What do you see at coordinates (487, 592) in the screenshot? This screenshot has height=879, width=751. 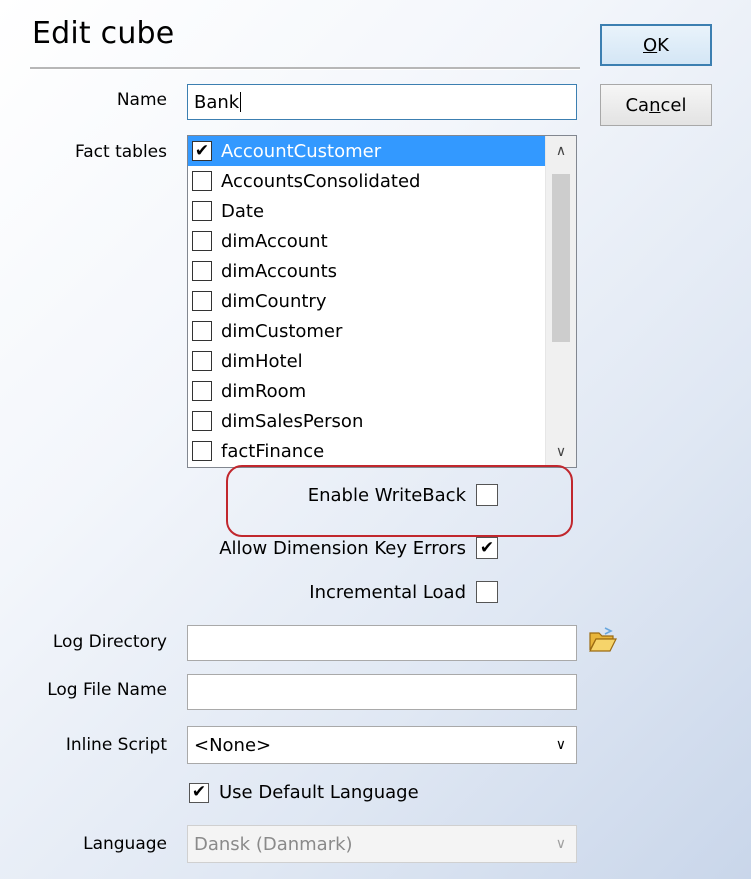 I see `incremental-load-checkbox` at bounding box center [487, 592].